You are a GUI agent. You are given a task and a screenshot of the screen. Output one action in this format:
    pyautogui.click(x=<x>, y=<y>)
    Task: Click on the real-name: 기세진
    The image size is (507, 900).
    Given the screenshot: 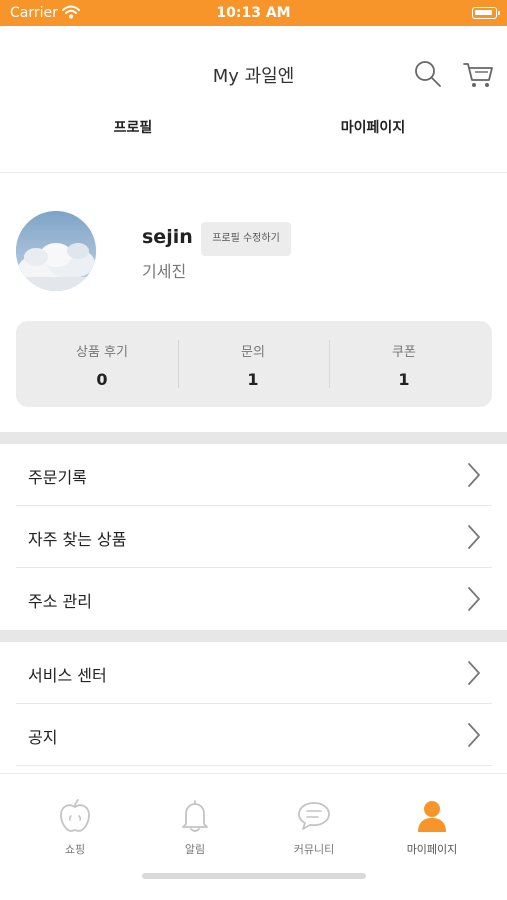 What is the action you would take?
    pyautogui.click(x=164, y=271)
    